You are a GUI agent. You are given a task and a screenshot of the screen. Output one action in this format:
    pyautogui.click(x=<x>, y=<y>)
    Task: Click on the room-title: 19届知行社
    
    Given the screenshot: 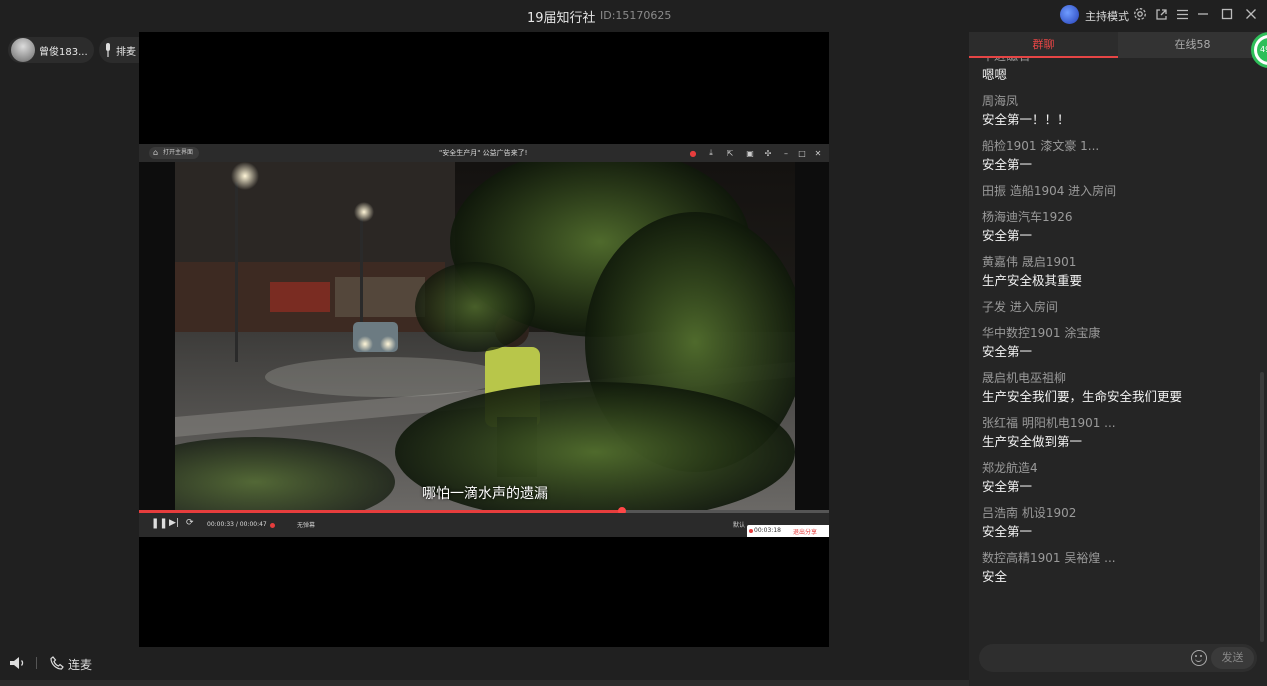 What is the action you would take?
    pyautogui.click(x=561, y=18)
    